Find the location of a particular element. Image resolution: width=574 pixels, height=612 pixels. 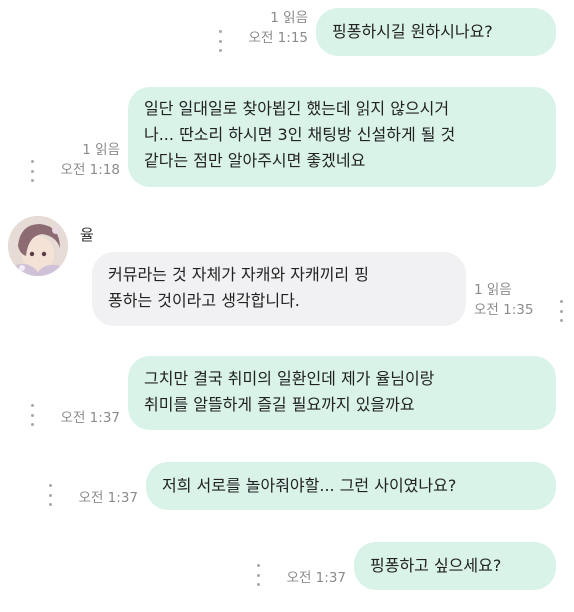

message-time: 오전 1:15 is located at coordinates (278, 38).